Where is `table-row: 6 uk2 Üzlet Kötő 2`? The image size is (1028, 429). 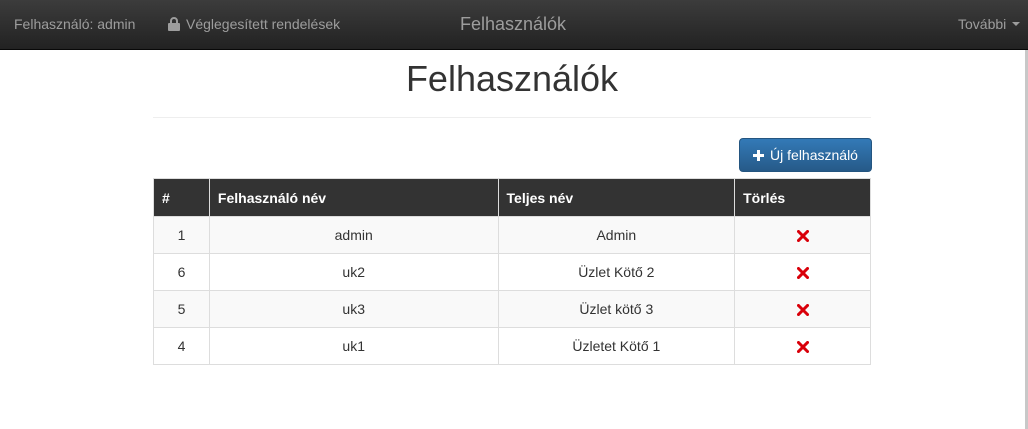 table-row: 6 uk2 Üzlet Kötő 2 is located at coordinates (512, 272).